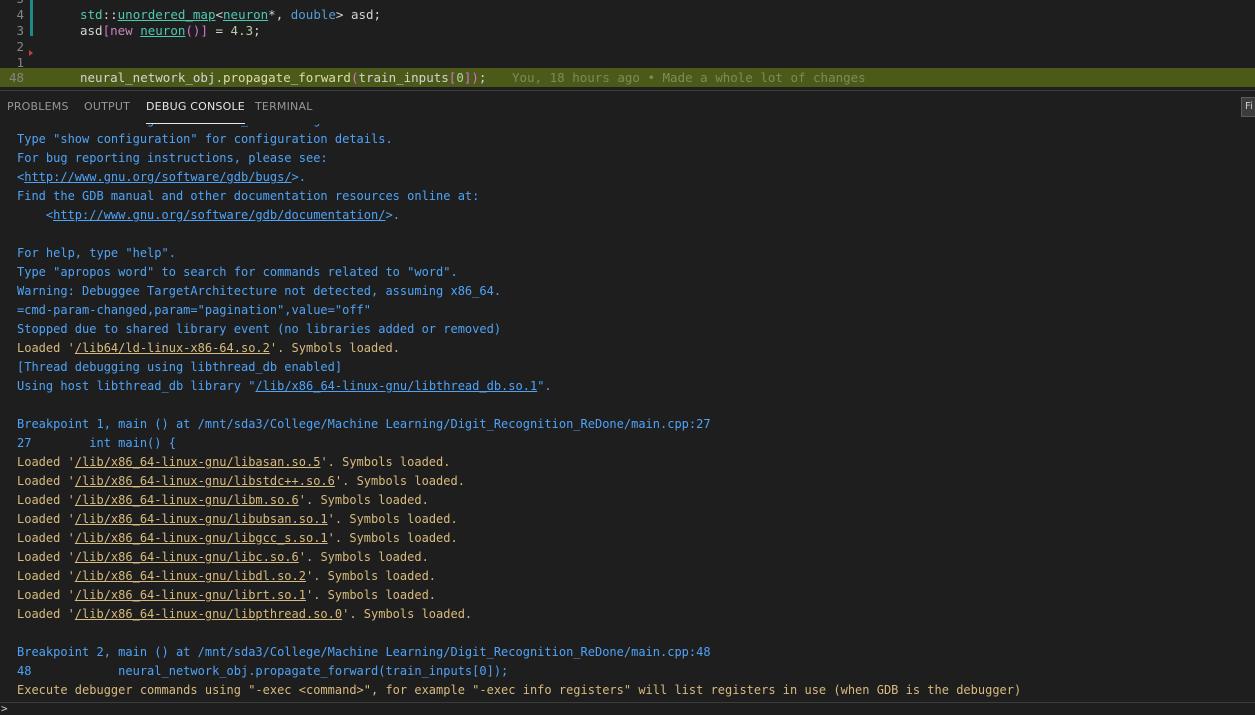  Describe the element at coordinates (4, 708) in the screenshot. I see `prompt-chevron-icon: >` at that location.